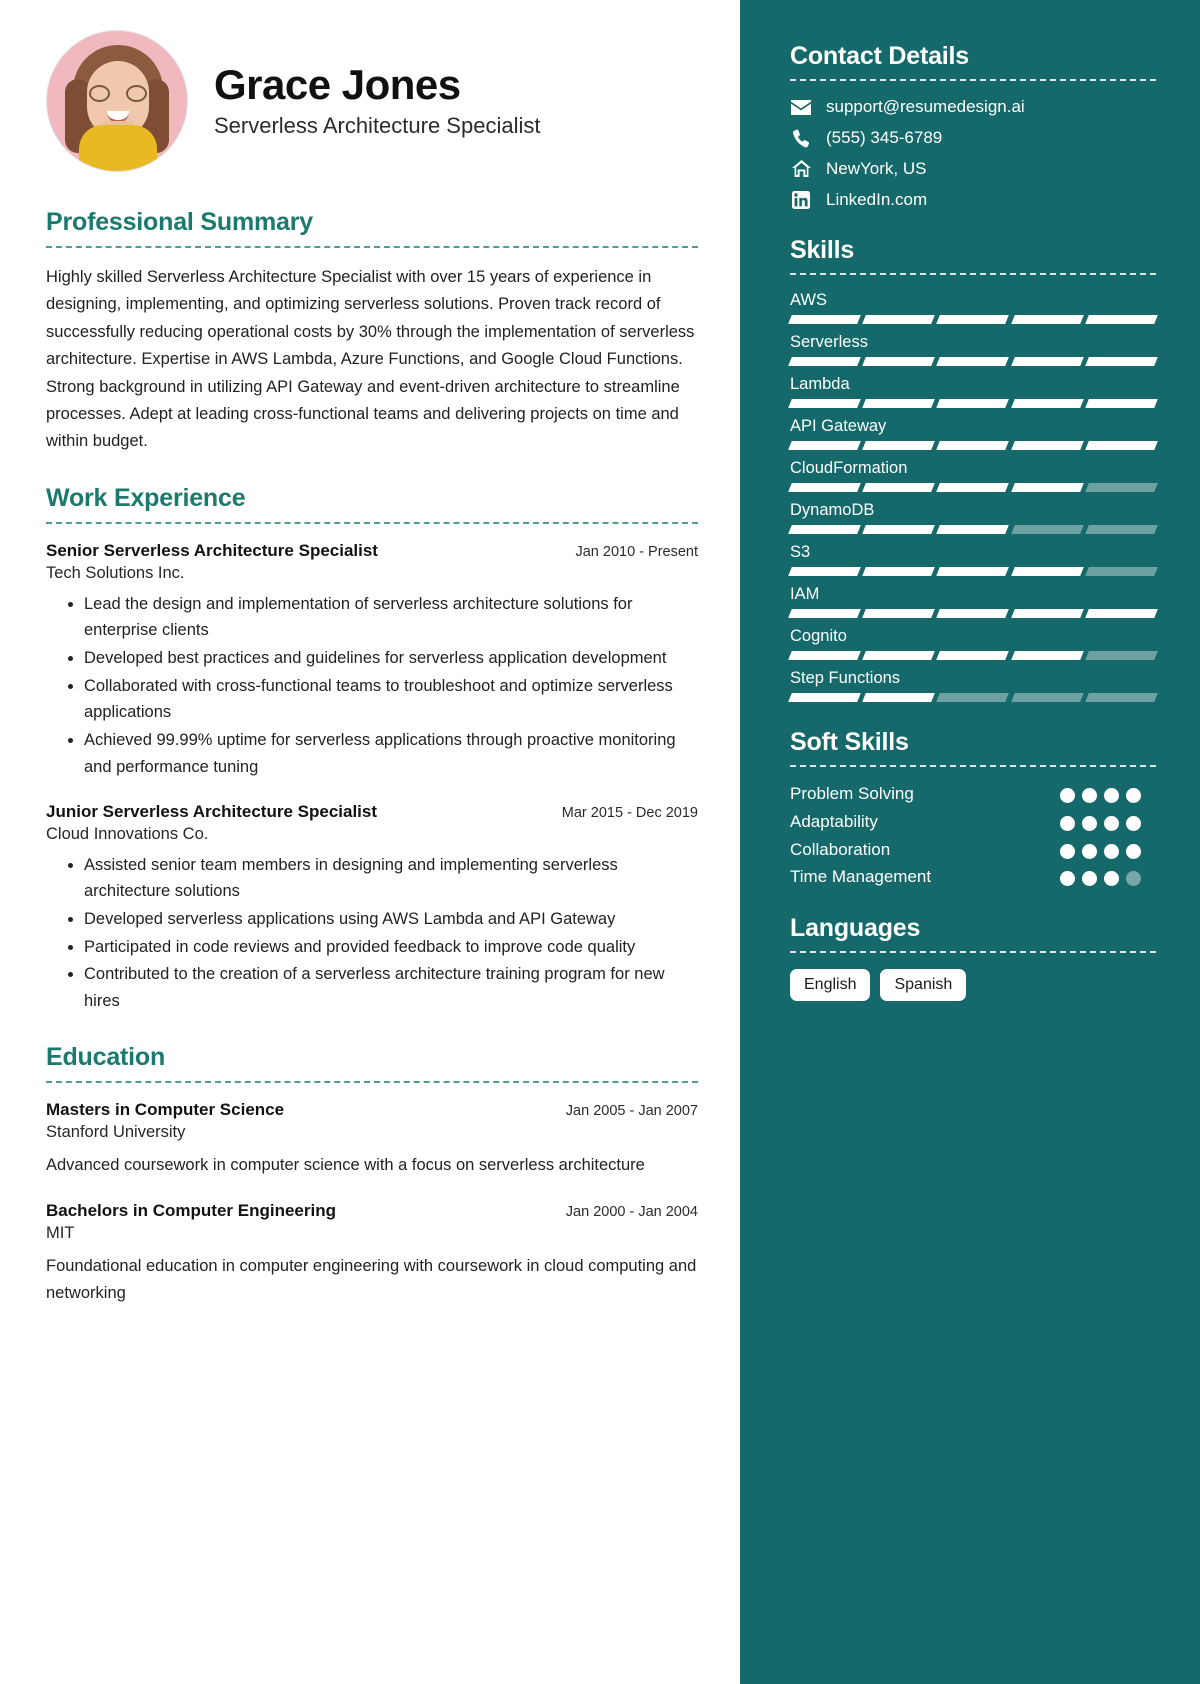  What do you see at coordinates (818, 636) in the screenshot?
I see `skill-name: Cognito` at bounding box center [818, 636].